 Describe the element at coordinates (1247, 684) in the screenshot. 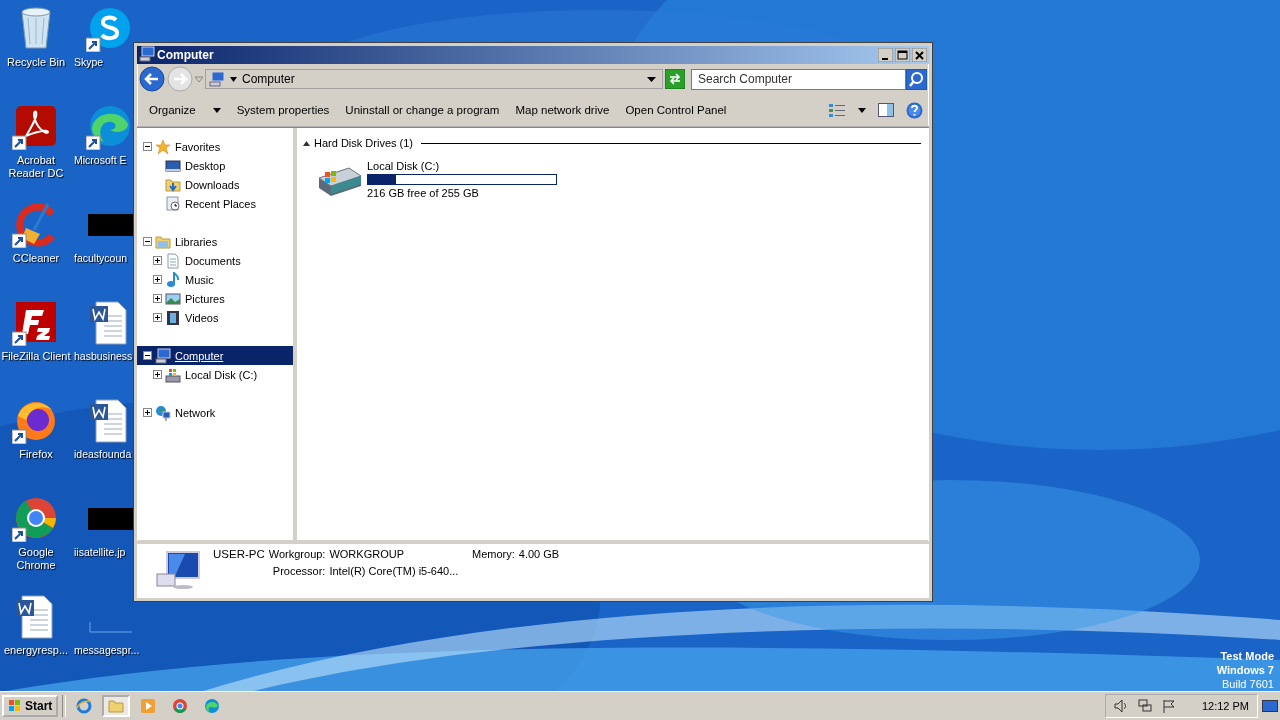

I see `system-notice-text: Build 7601` at that location.